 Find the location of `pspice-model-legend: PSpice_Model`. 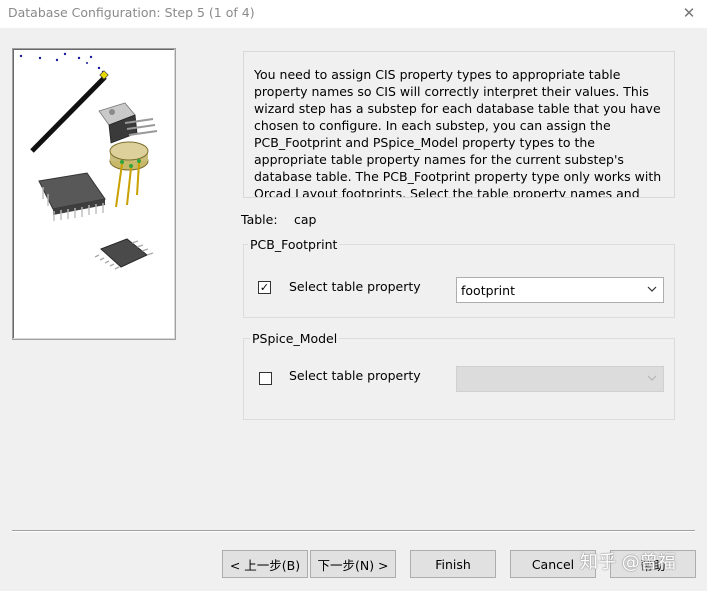

pspice-model-legend: PSpice_Model is located at coordinates (295, 338).